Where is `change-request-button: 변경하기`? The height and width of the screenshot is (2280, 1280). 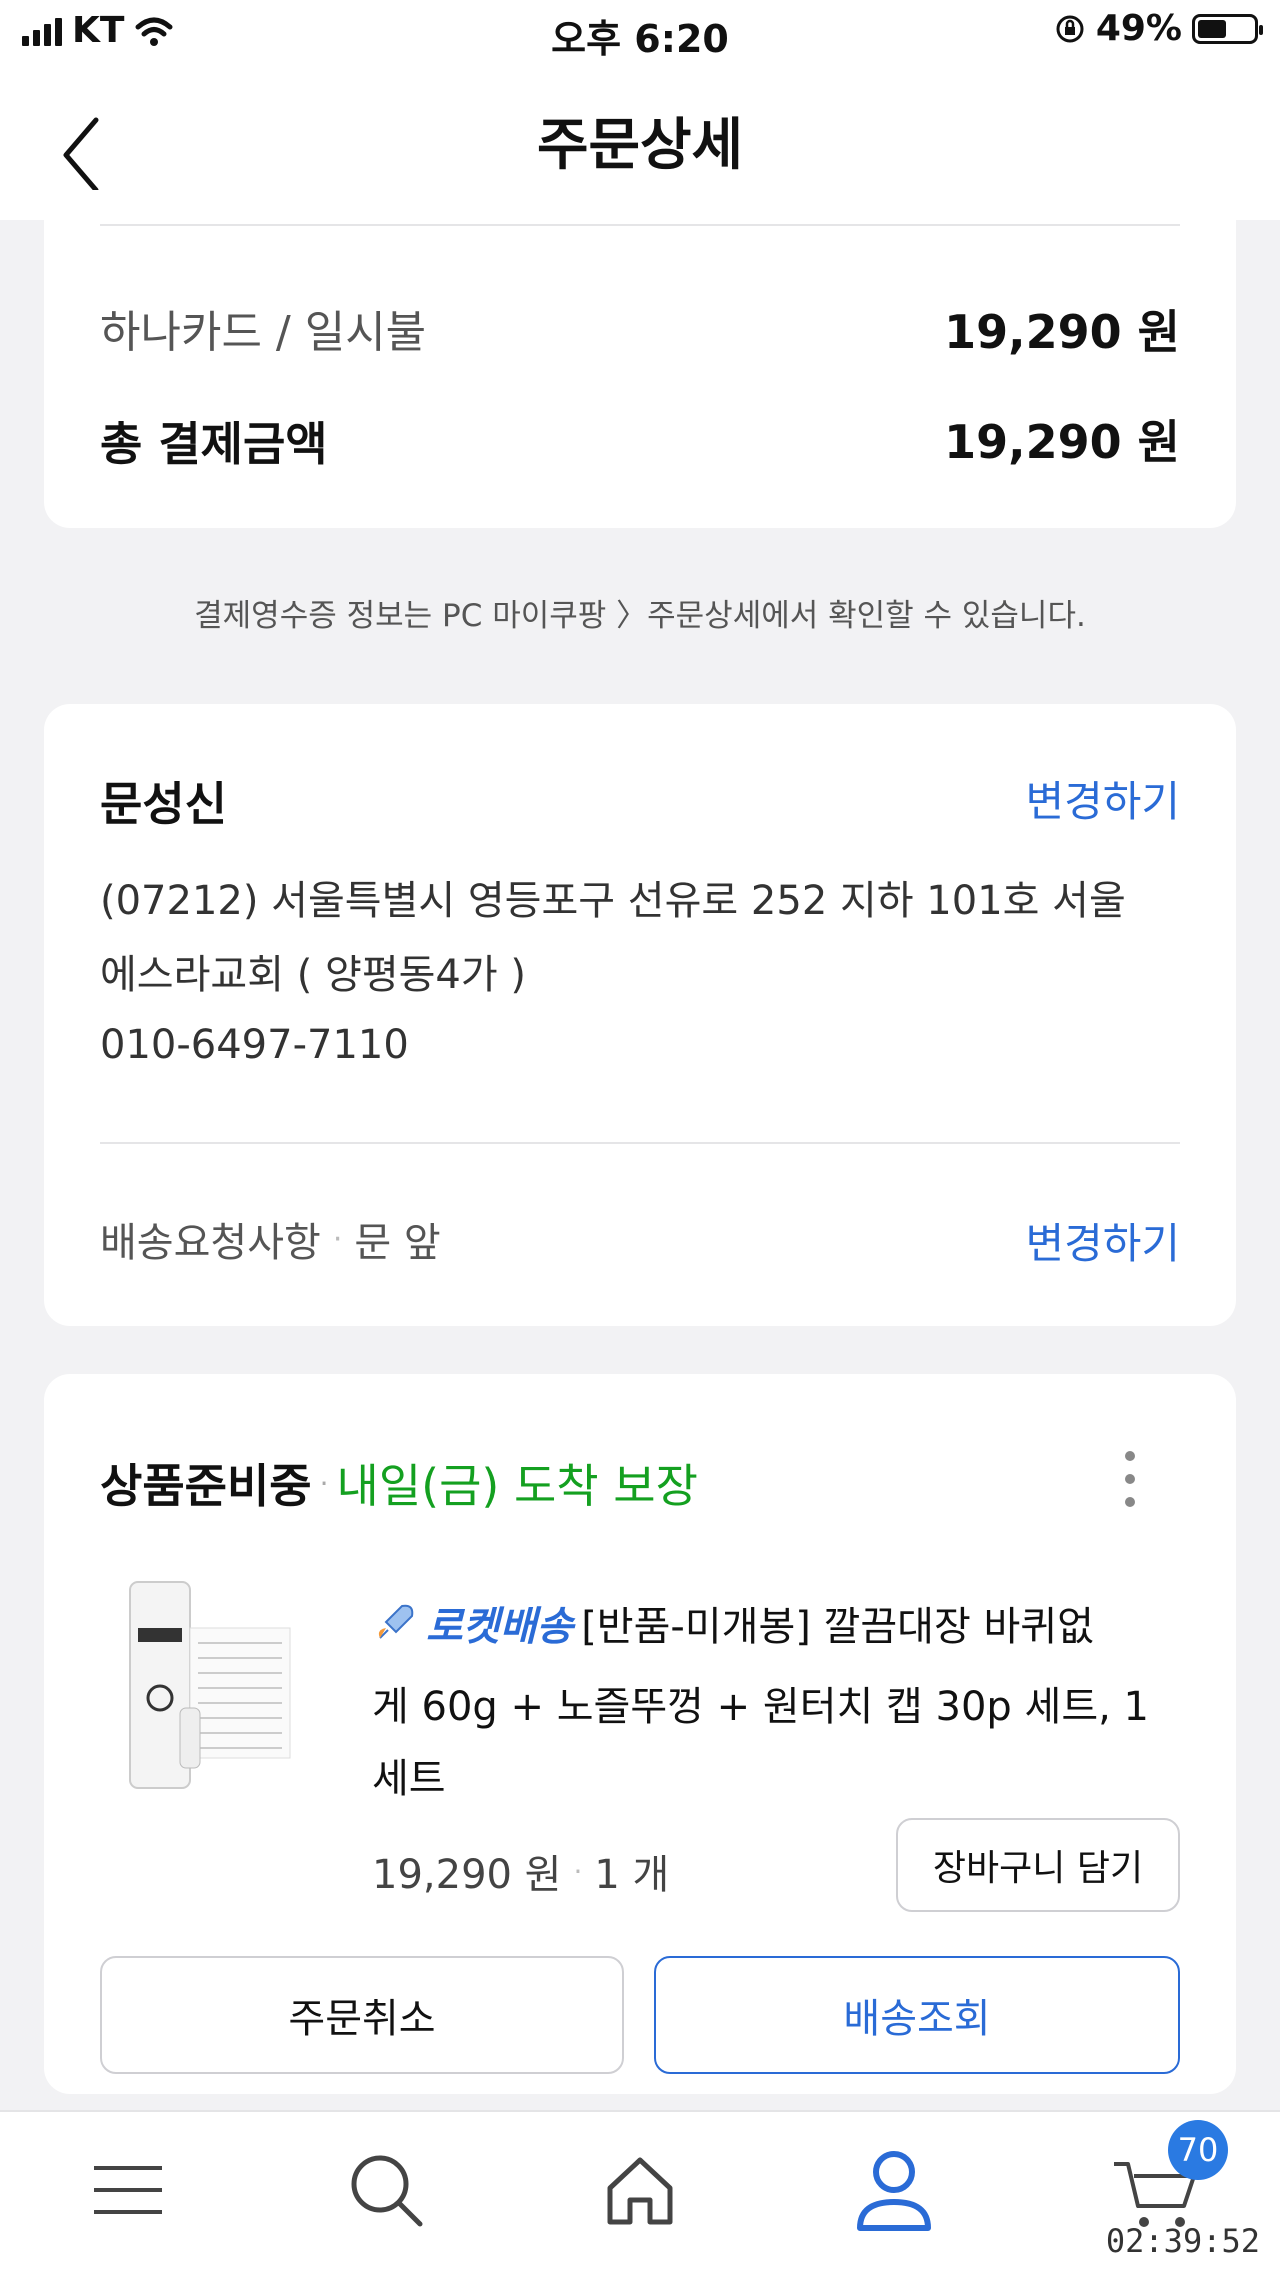 change-request-button: 변경하기 is located at coordinates (1102, 1240).